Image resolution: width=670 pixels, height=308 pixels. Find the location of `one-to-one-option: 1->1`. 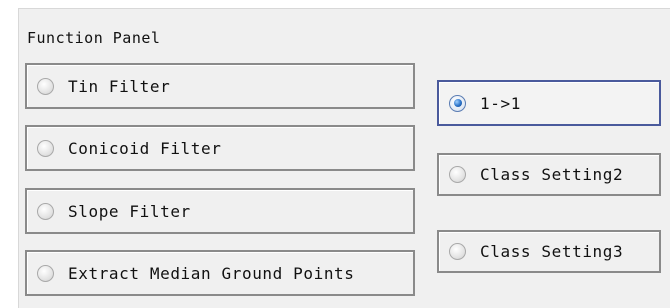

one-to-one-option: 1->1 is located at coordinates (549, 103).